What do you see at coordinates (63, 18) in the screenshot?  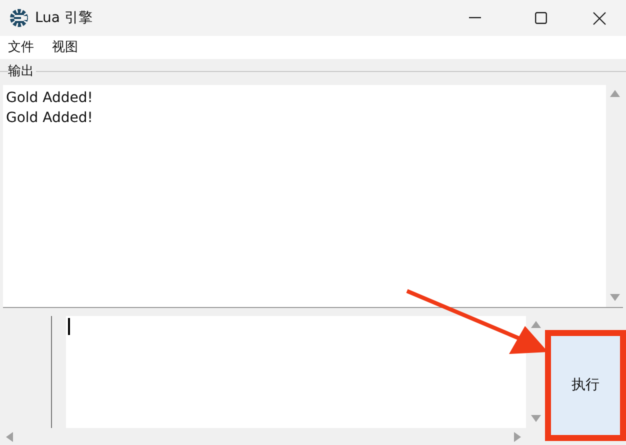 I see `window-title: Lua 引擎` at bounding box center [63, 18].